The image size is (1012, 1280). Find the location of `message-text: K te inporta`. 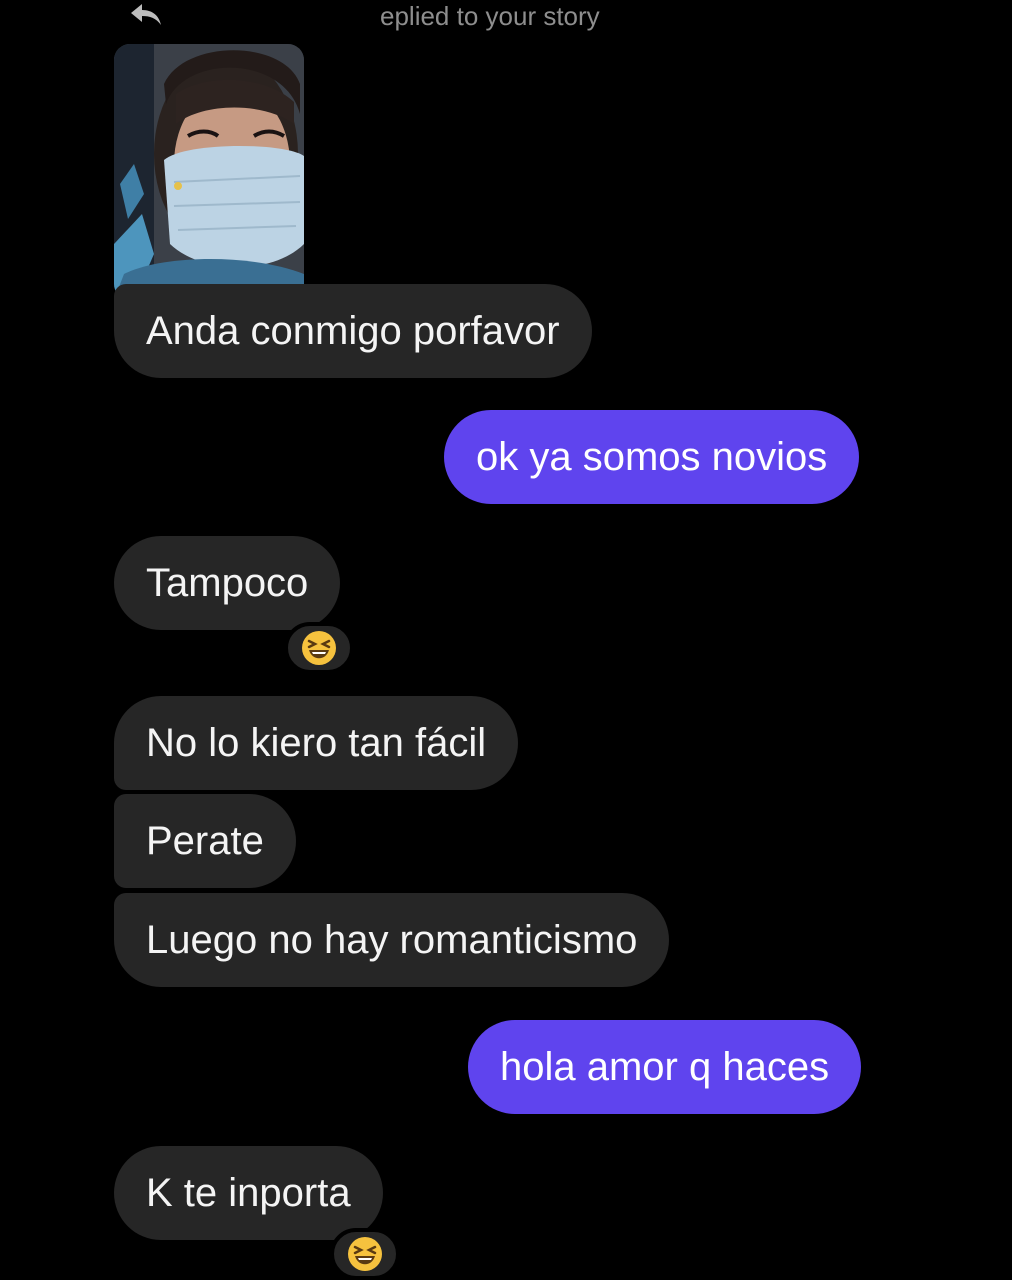

message-text: K te inporta is located at coordinates (248, 1193).